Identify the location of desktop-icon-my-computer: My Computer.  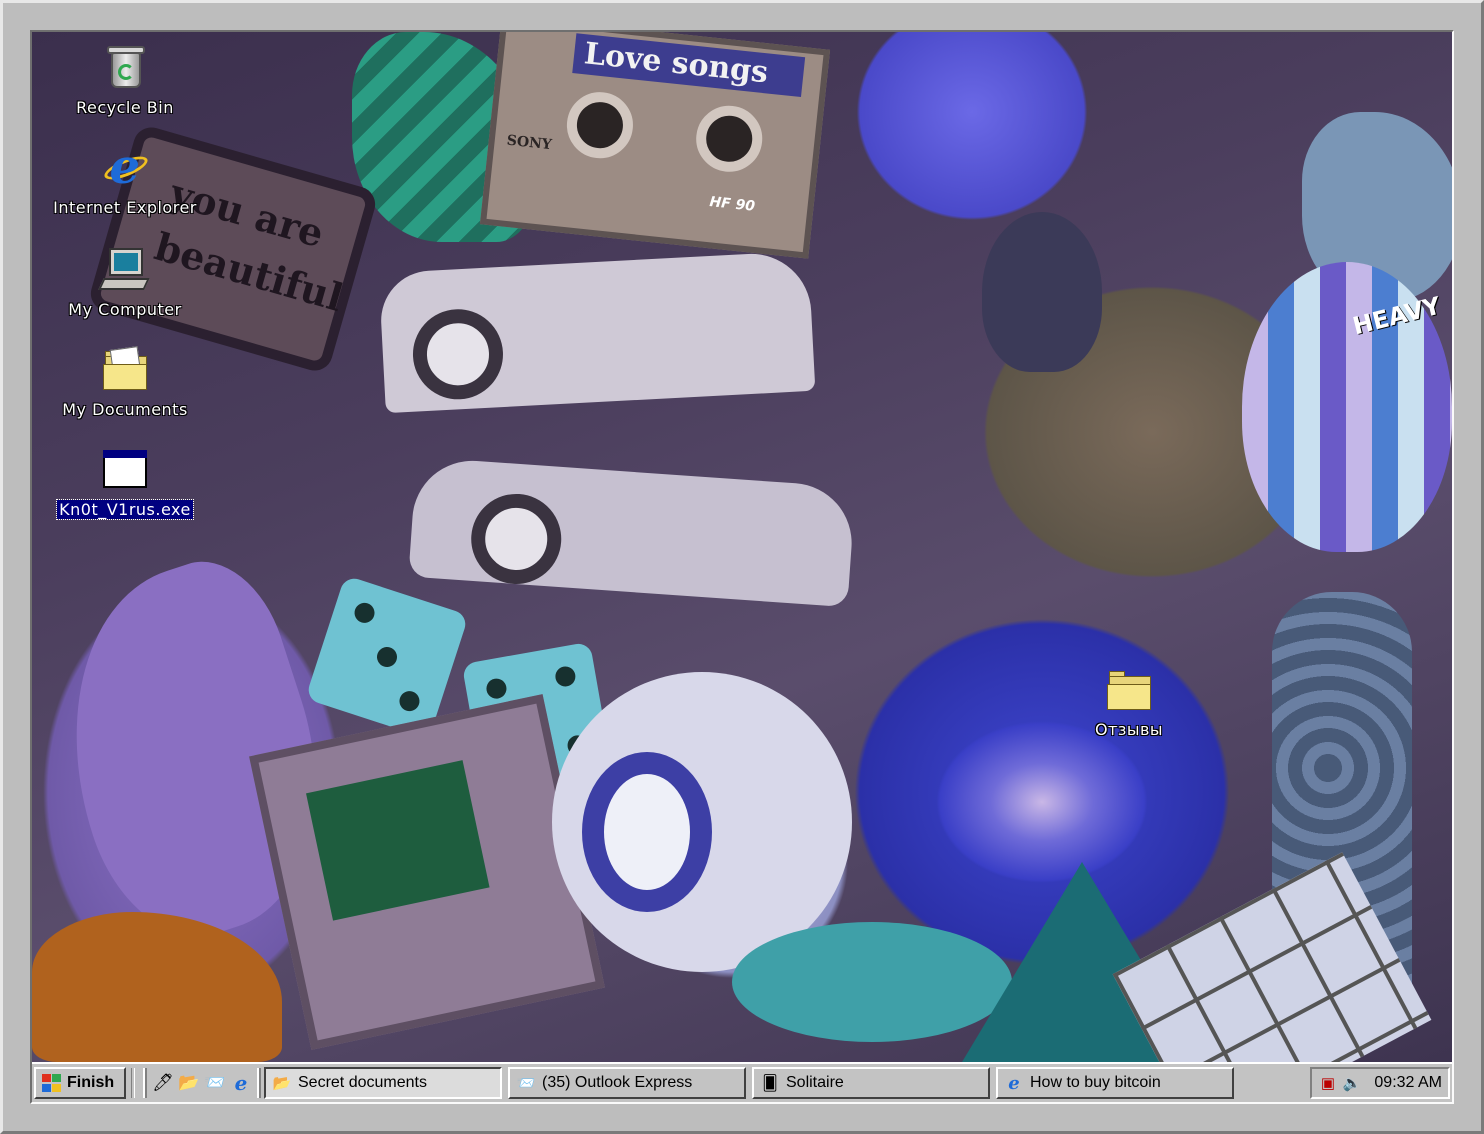
(125, 282).